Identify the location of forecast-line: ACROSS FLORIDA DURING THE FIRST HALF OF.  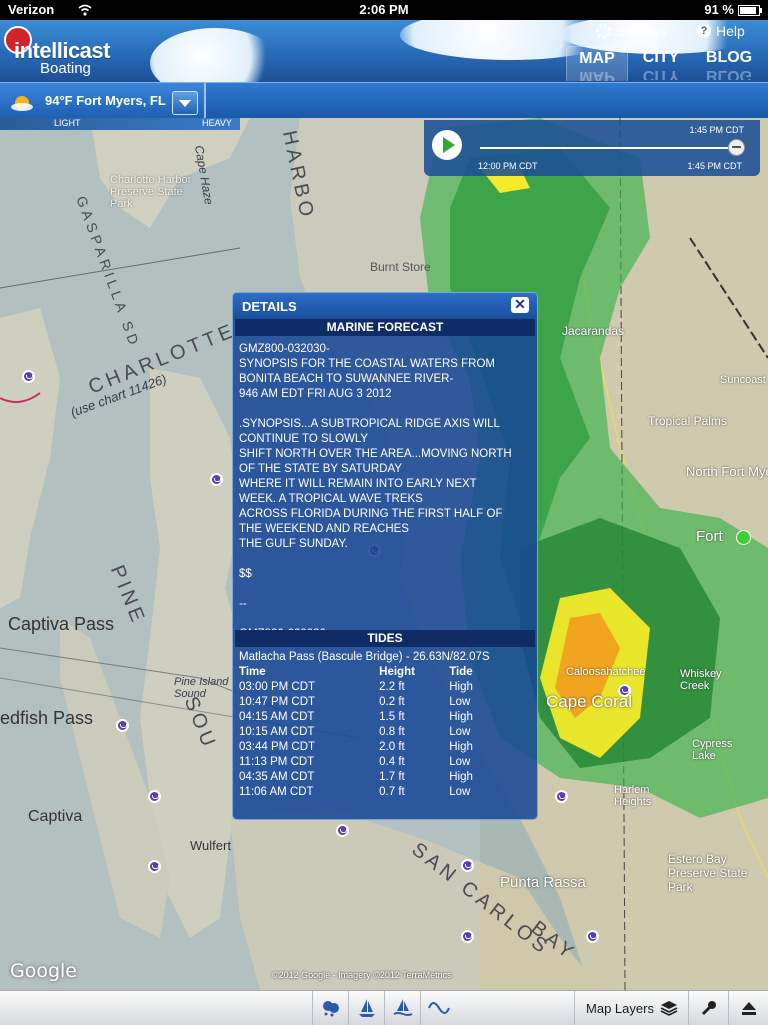
(371, 514).